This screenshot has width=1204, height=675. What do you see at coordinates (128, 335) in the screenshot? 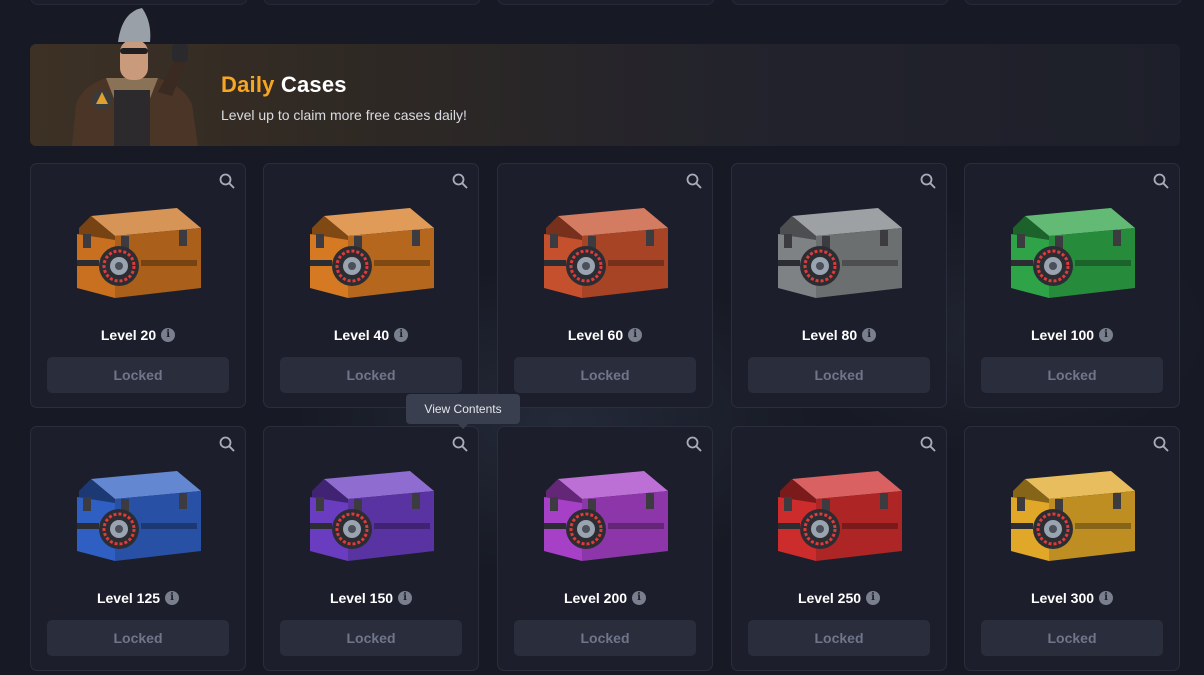
I see `case-level-label: Level 20` at bounding box center [128, 335].